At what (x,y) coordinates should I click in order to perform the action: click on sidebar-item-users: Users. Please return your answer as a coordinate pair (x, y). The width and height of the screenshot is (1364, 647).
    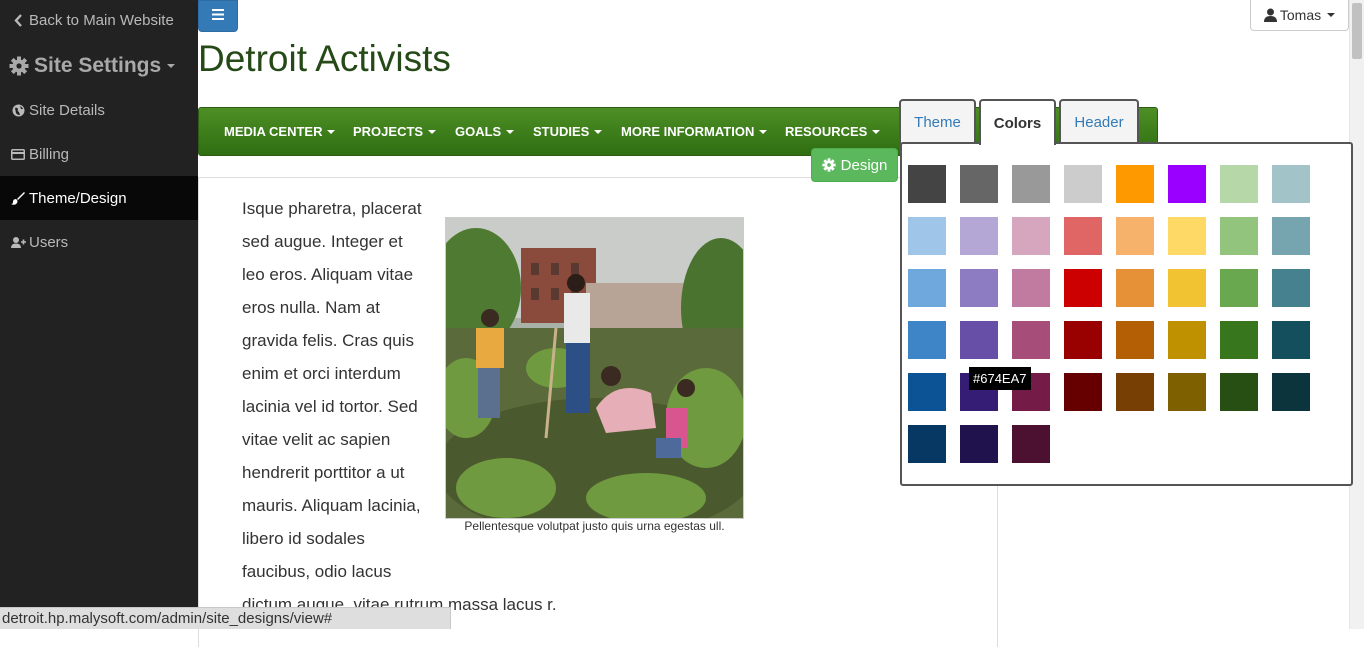
    Looking at the image, I should click on (99, 242).